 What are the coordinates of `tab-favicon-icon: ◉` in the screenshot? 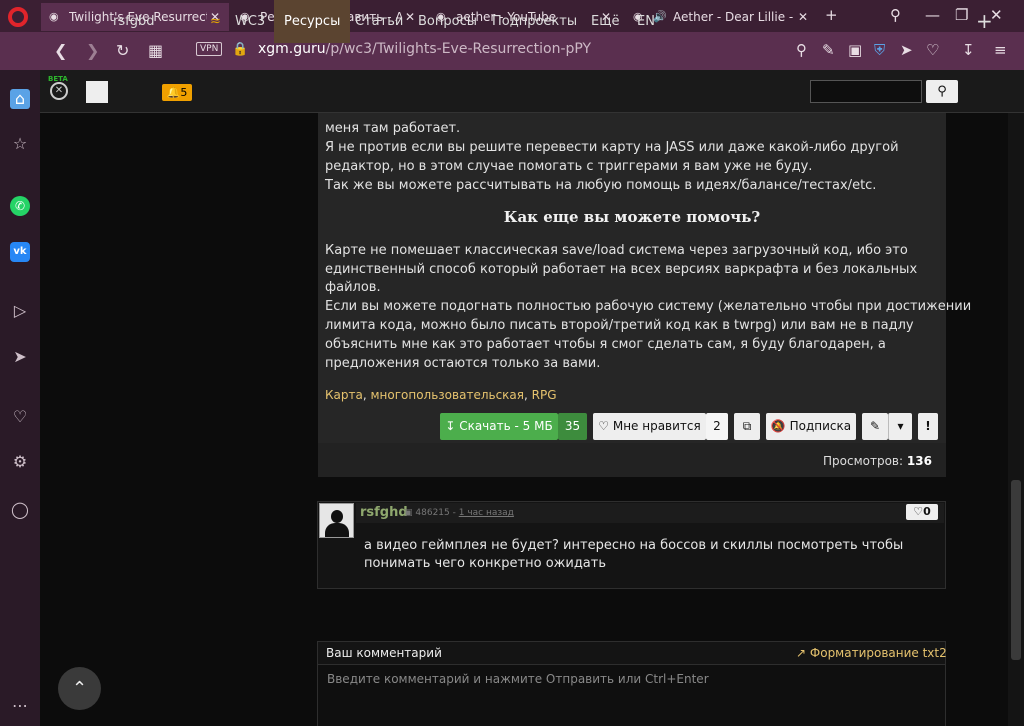 It's located at (54, 16).